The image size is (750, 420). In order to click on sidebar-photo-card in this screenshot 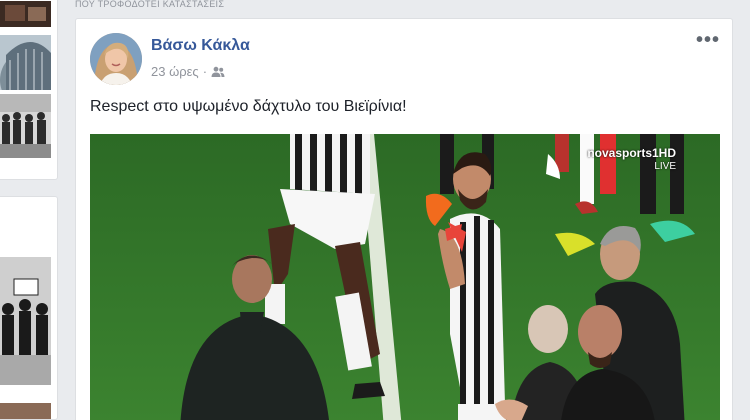, I will do `click(29, 90)`.